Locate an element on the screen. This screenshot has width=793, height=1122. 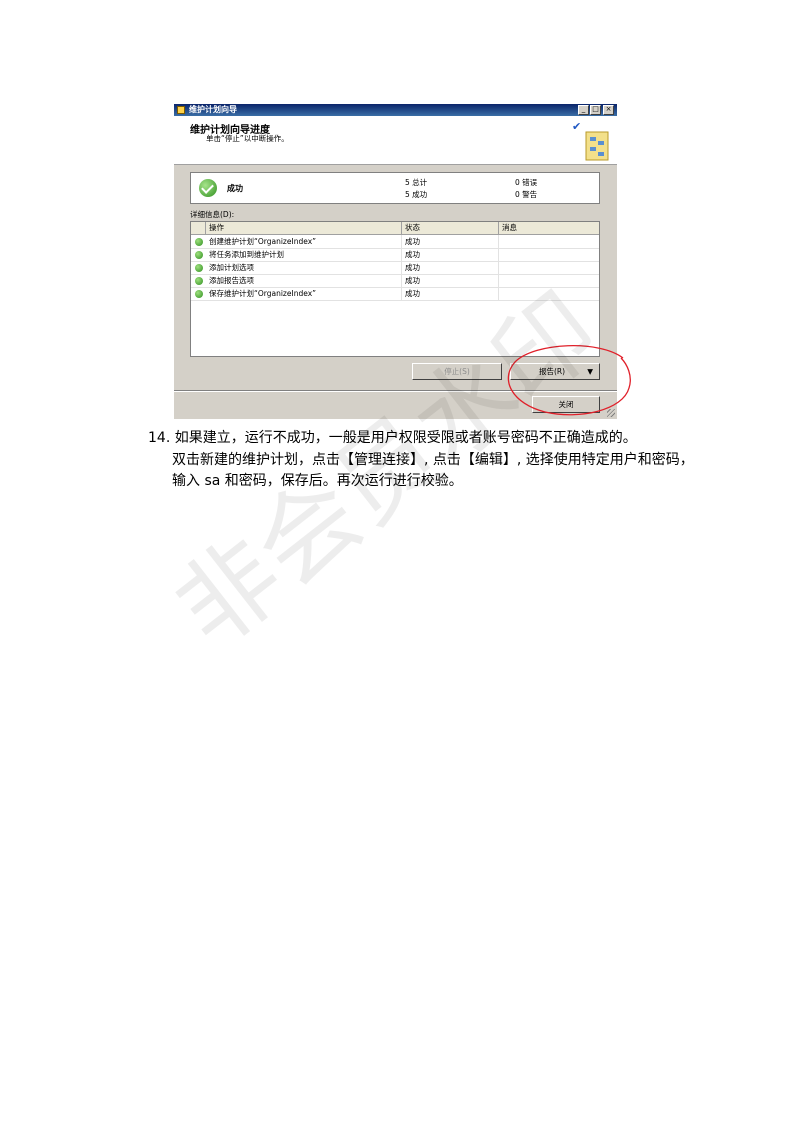
grid-header-icon-col is located at coordinates (198, 228).